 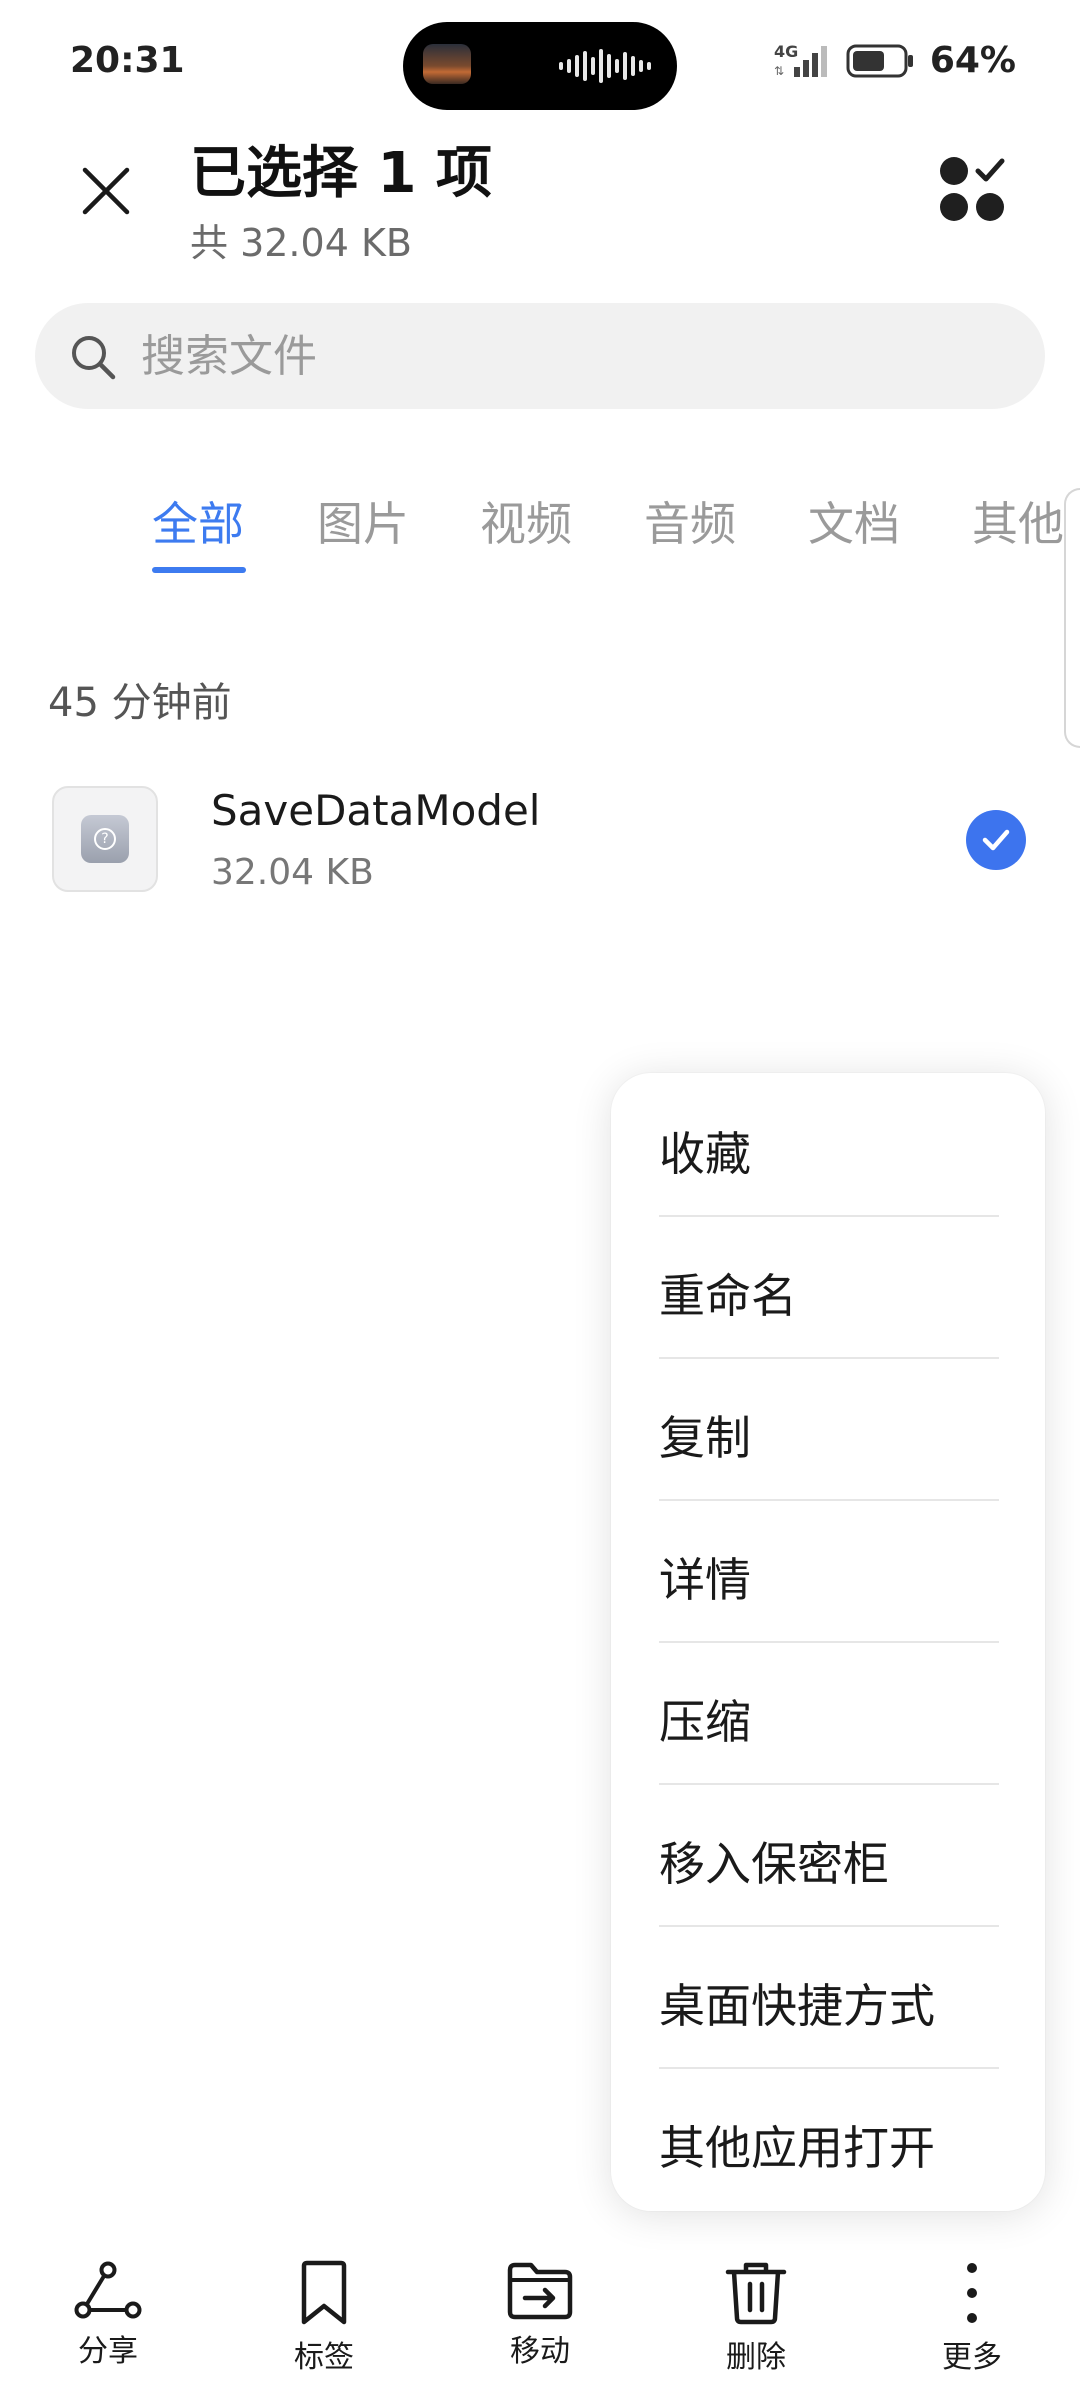 I want to click on delete-button: 删除, so click(x=756, y=2315).